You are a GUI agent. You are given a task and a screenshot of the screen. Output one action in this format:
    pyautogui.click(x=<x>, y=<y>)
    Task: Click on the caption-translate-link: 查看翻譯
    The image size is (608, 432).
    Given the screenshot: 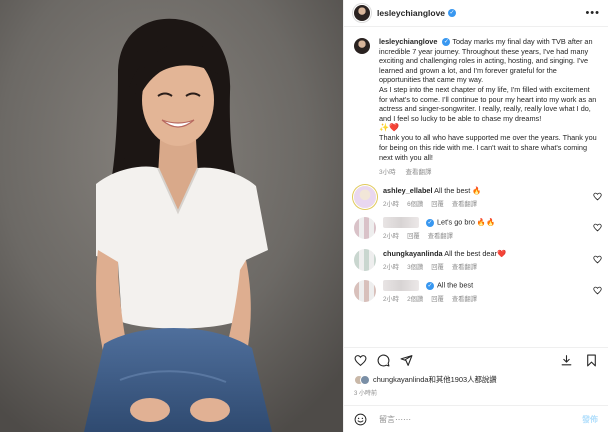 What is the action you would take?
    pyautogui.click(x=418, y=172)
    